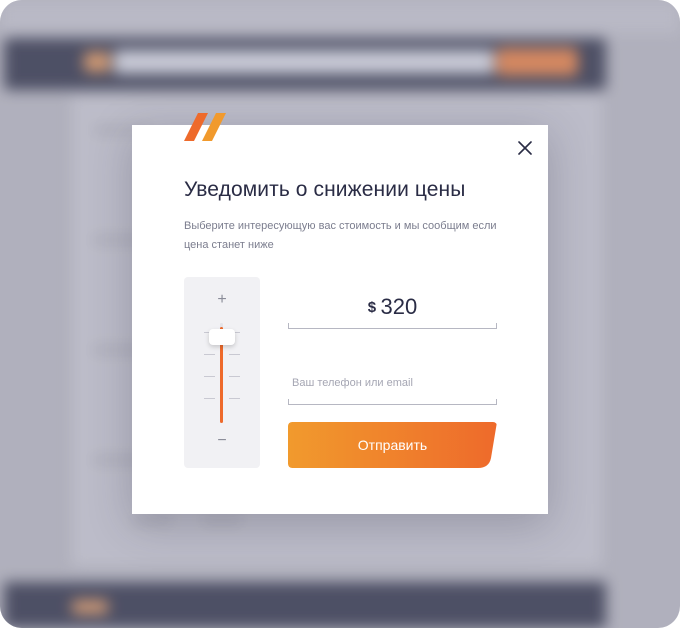 This screenshot has width=680, height=628. I want to click on slashes-decoration-icon, so click(205, 127).